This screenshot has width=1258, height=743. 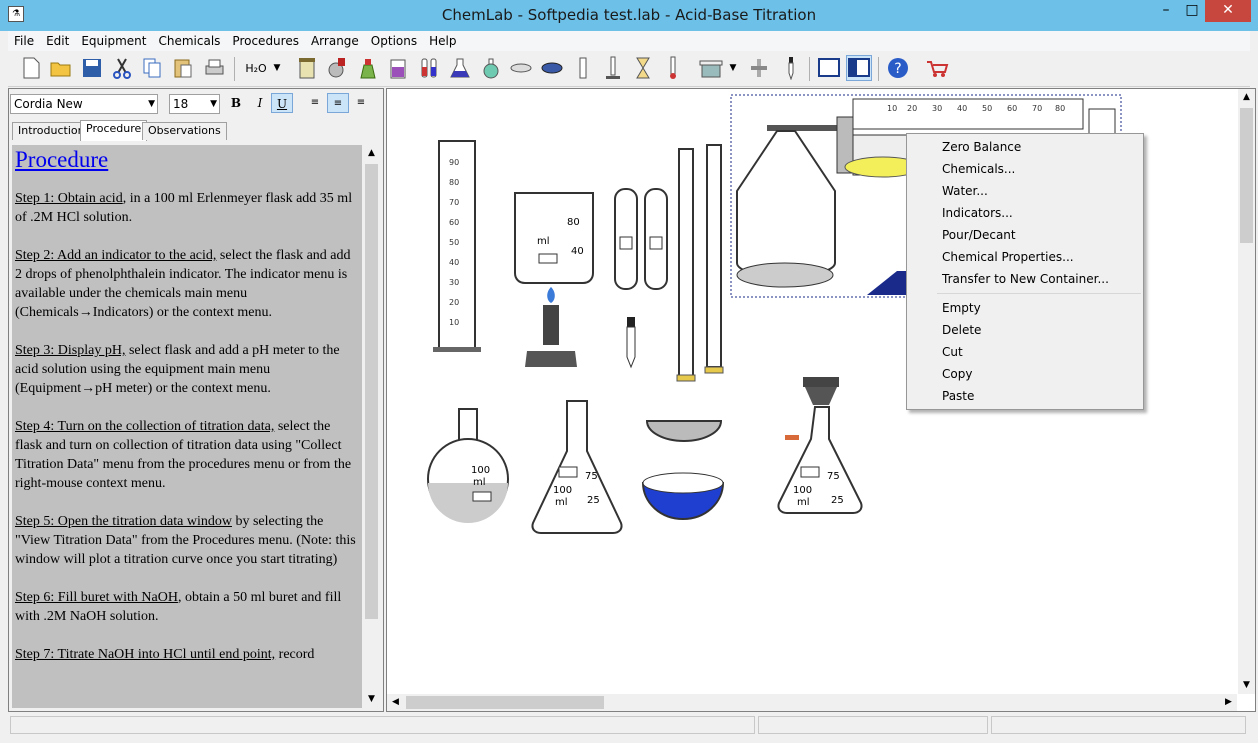 I want to click on thermometer-icon, so click(x=673, y=68).